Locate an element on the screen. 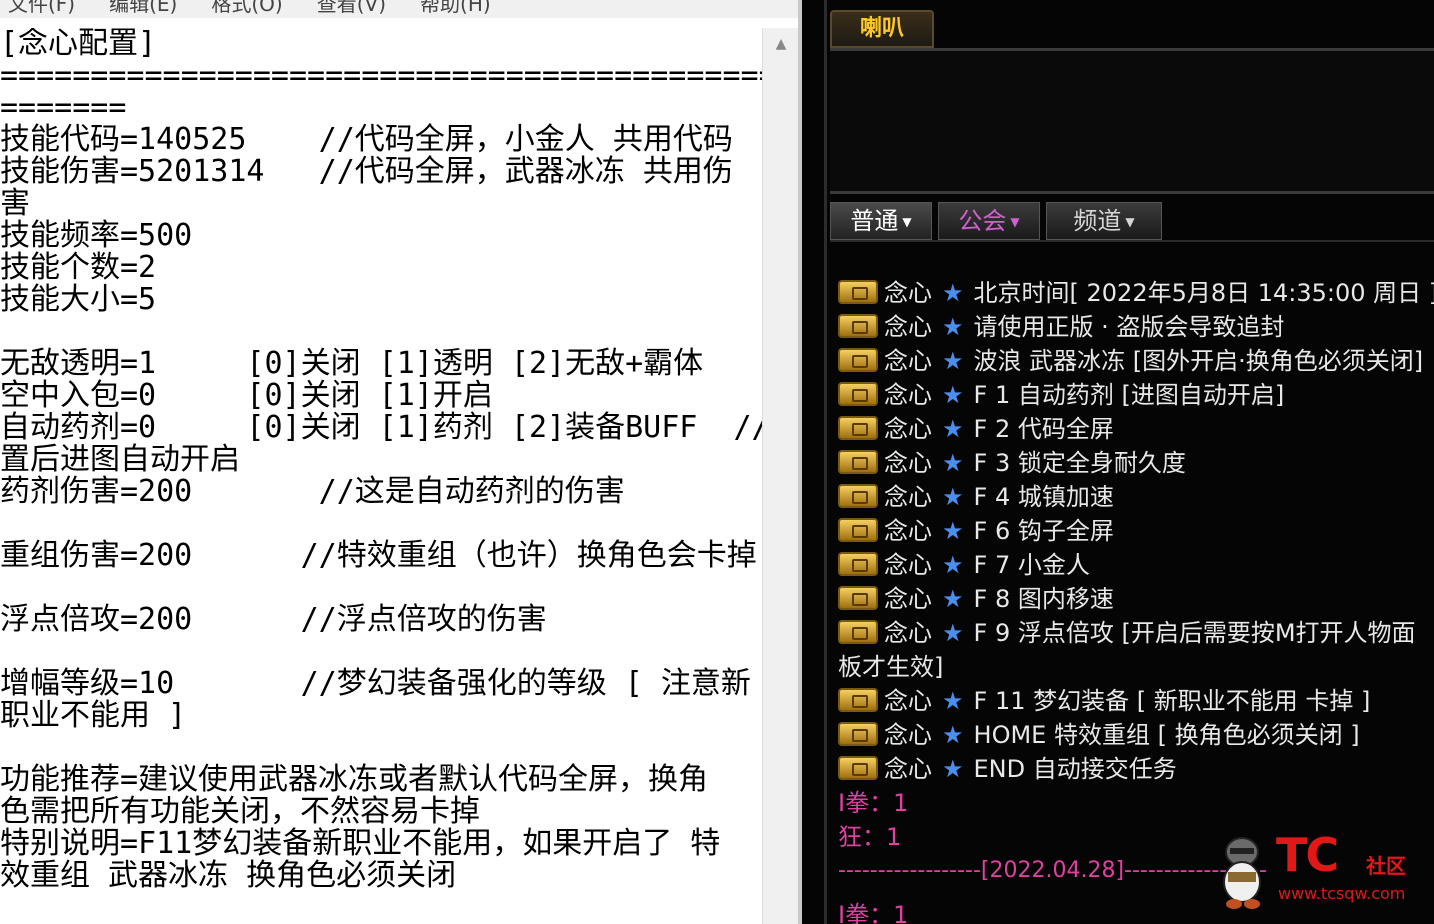 The height and width of the screenshot is (924, 1434). text-line: 技能大小=5 is located at coordinates (78, 299).